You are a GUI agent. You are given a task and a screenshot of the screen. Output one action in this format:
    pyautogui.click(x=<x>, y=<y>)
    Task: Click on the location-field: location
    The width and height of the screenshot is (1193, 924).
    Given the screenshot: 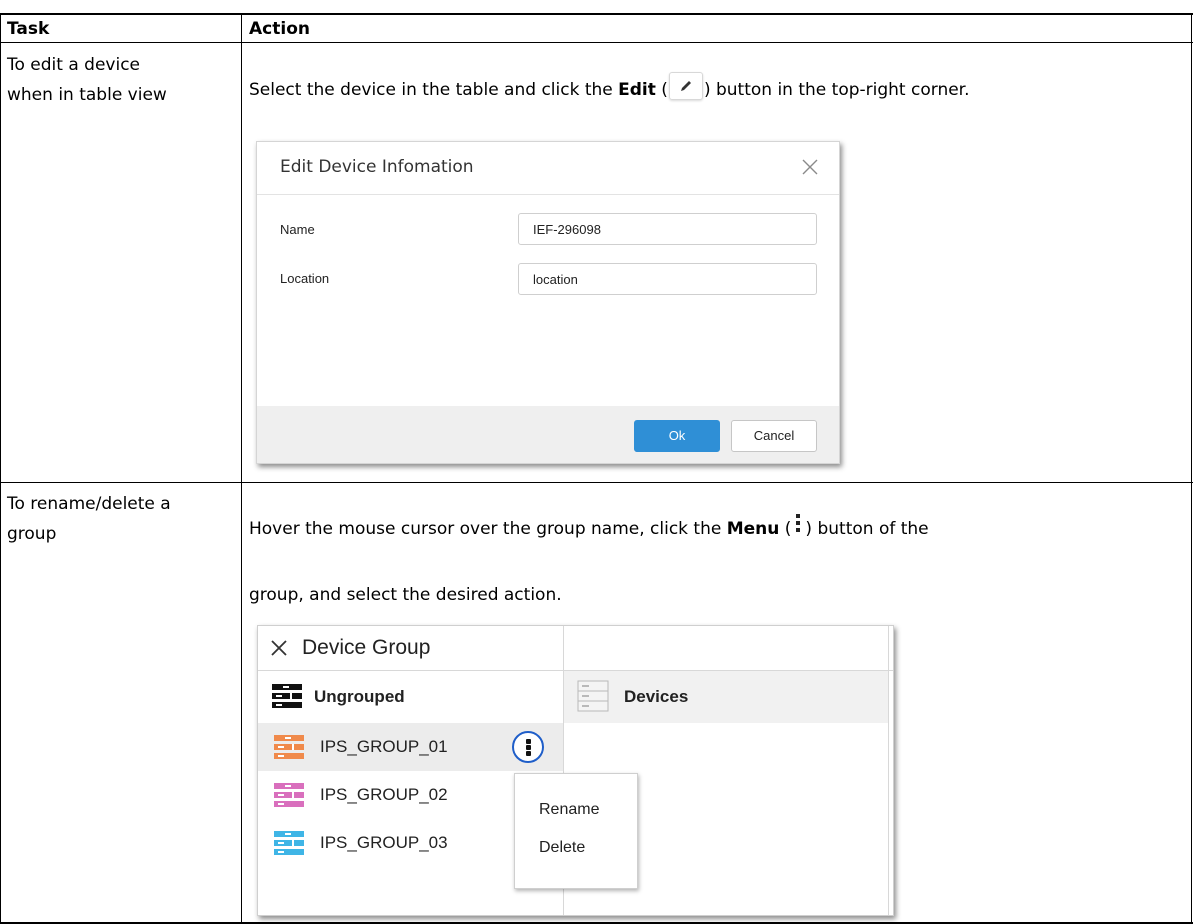 What is the action you would take?
    pyautogui.click(x=667, y=279)
    